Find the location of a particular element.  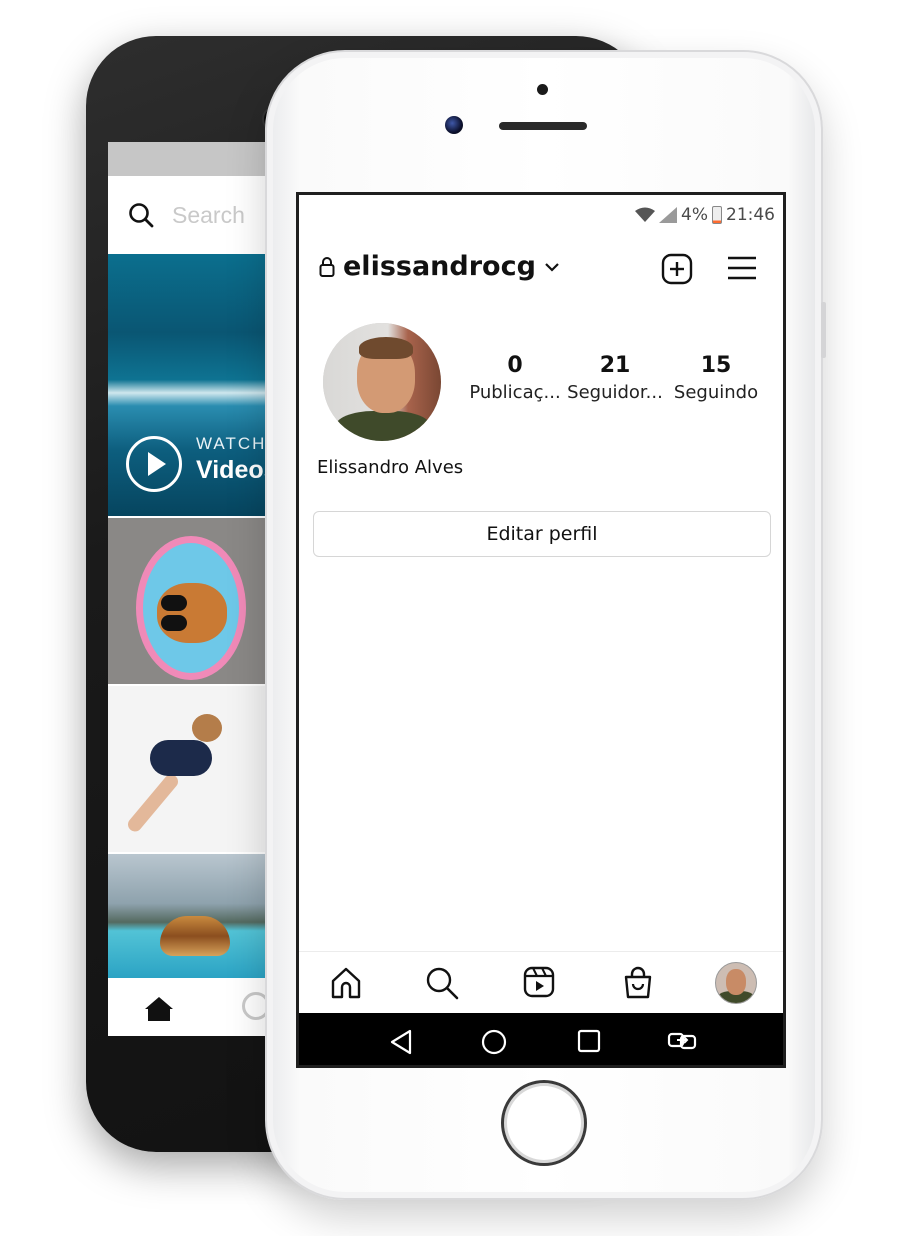

username: elissandrocg is located at coordinates (439, 266).